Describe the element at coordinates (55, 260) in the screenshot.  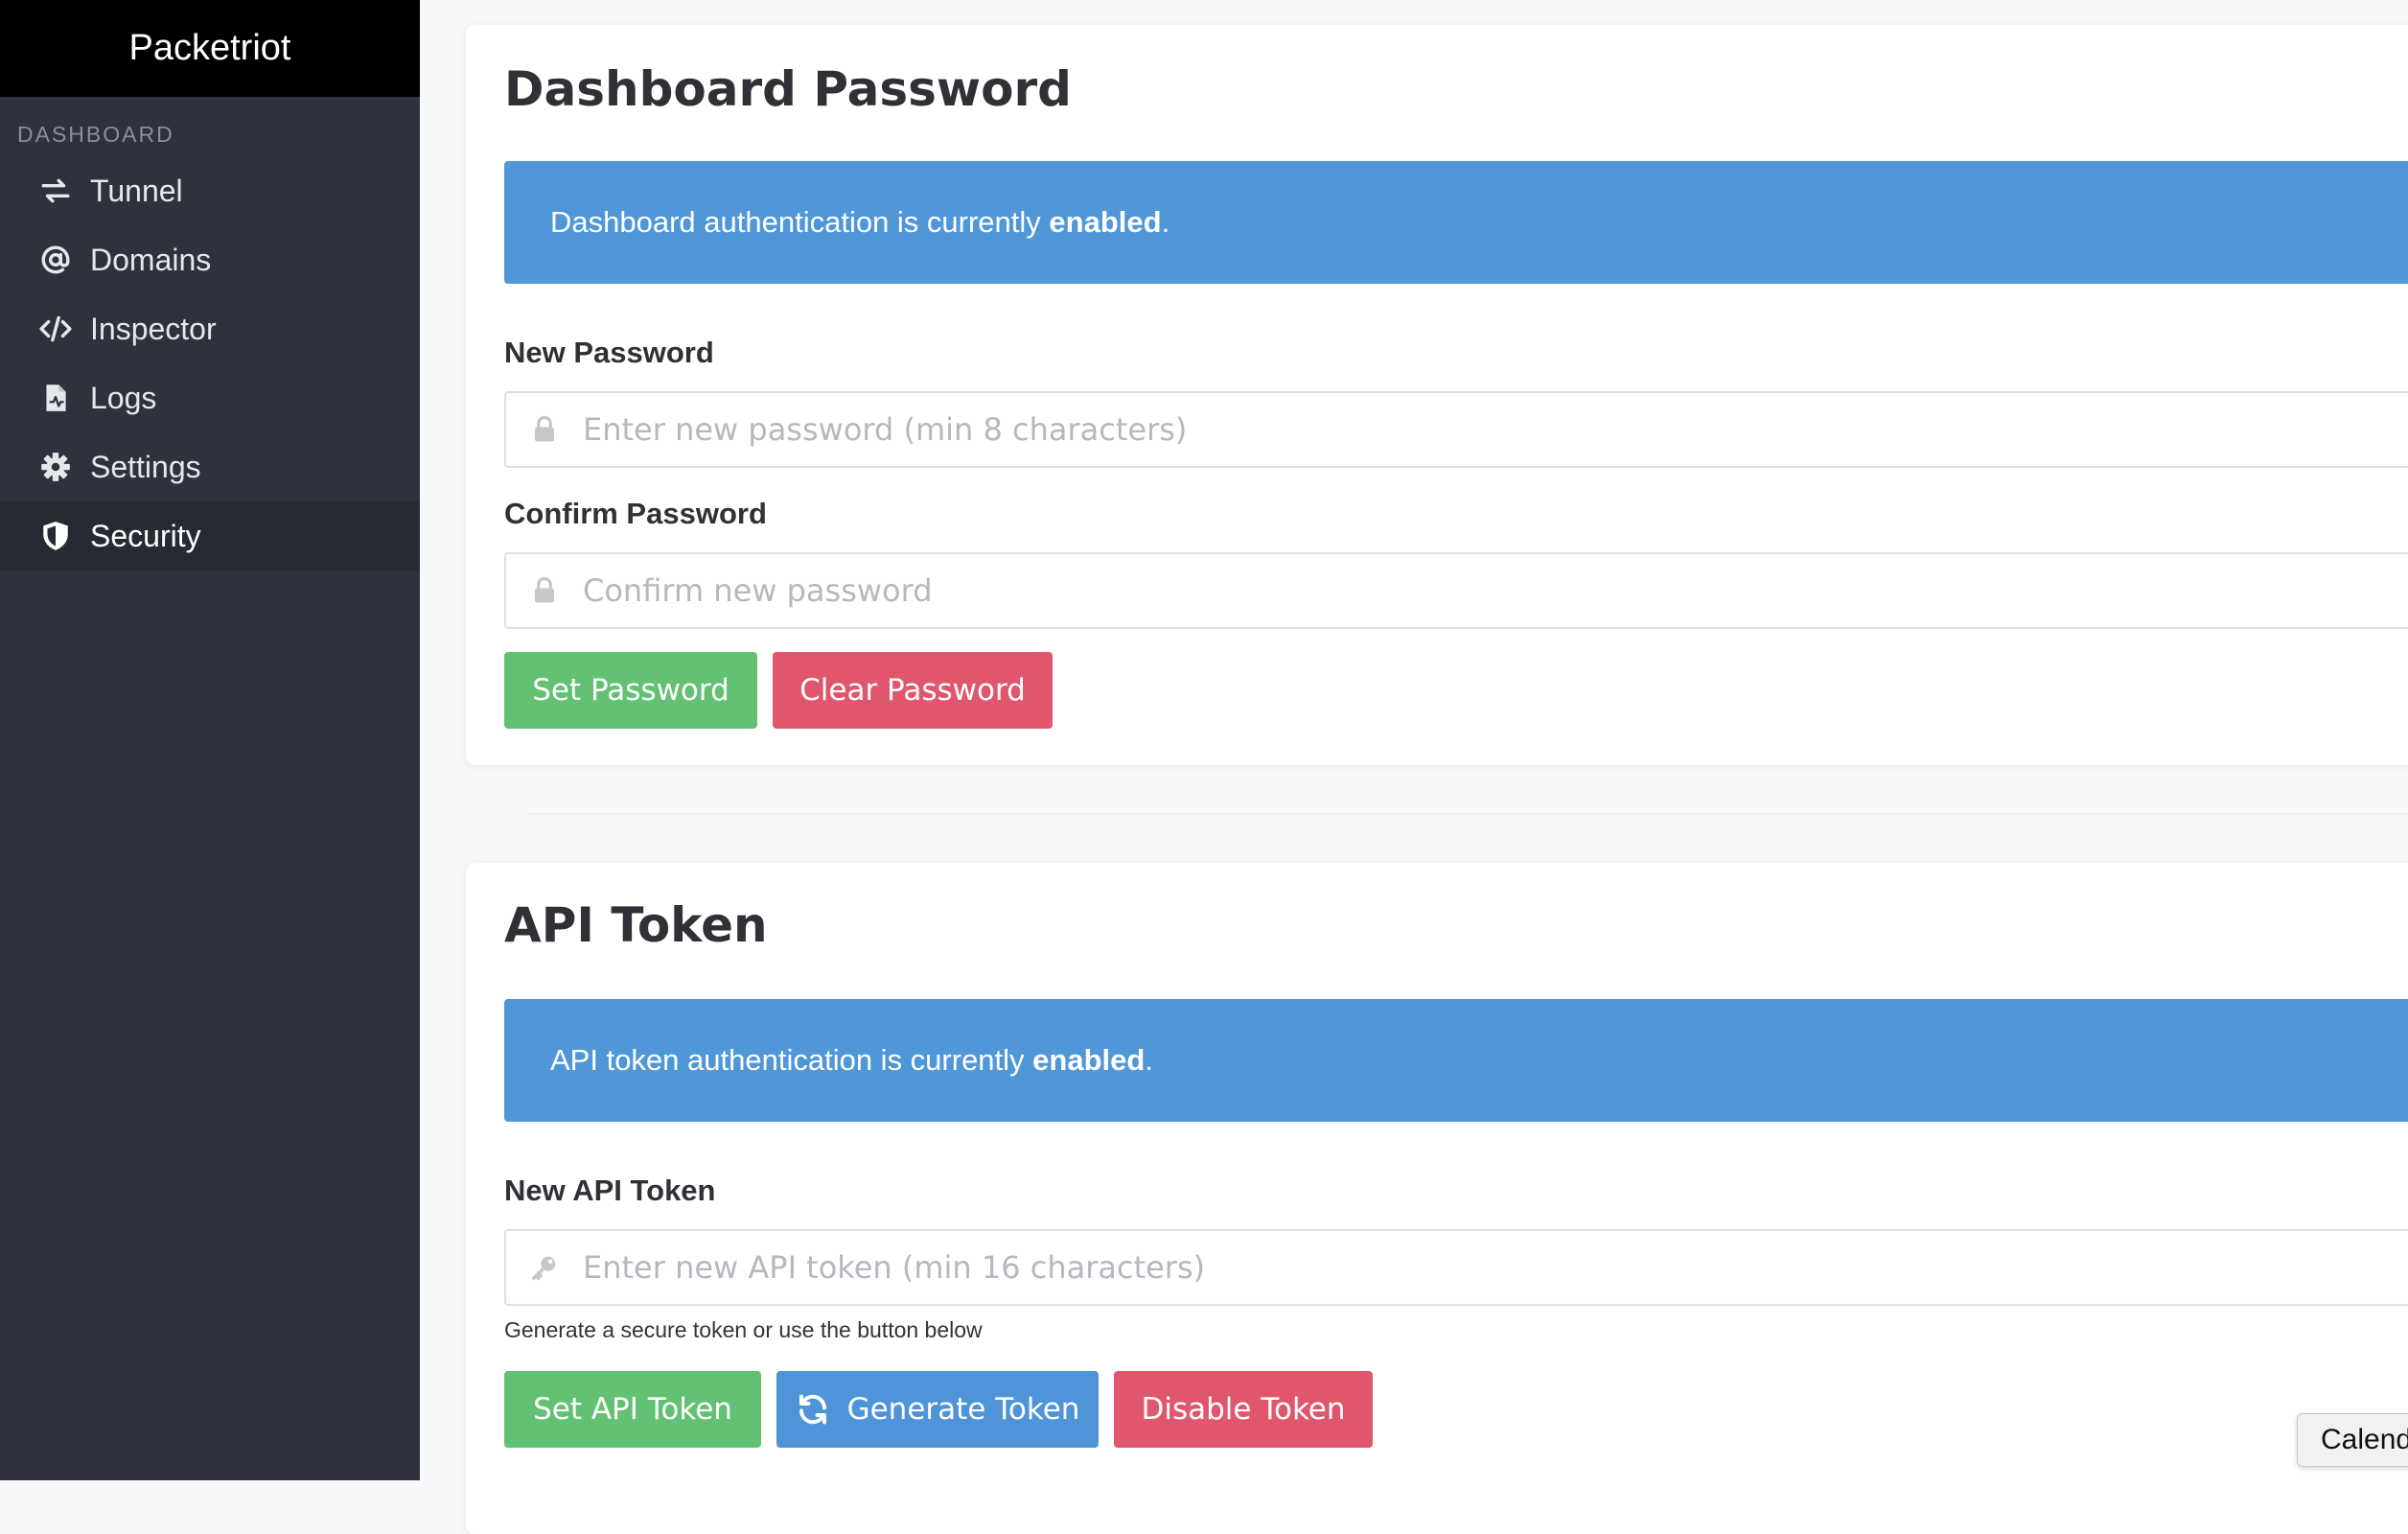
I see `at-sign-icon` at that location.